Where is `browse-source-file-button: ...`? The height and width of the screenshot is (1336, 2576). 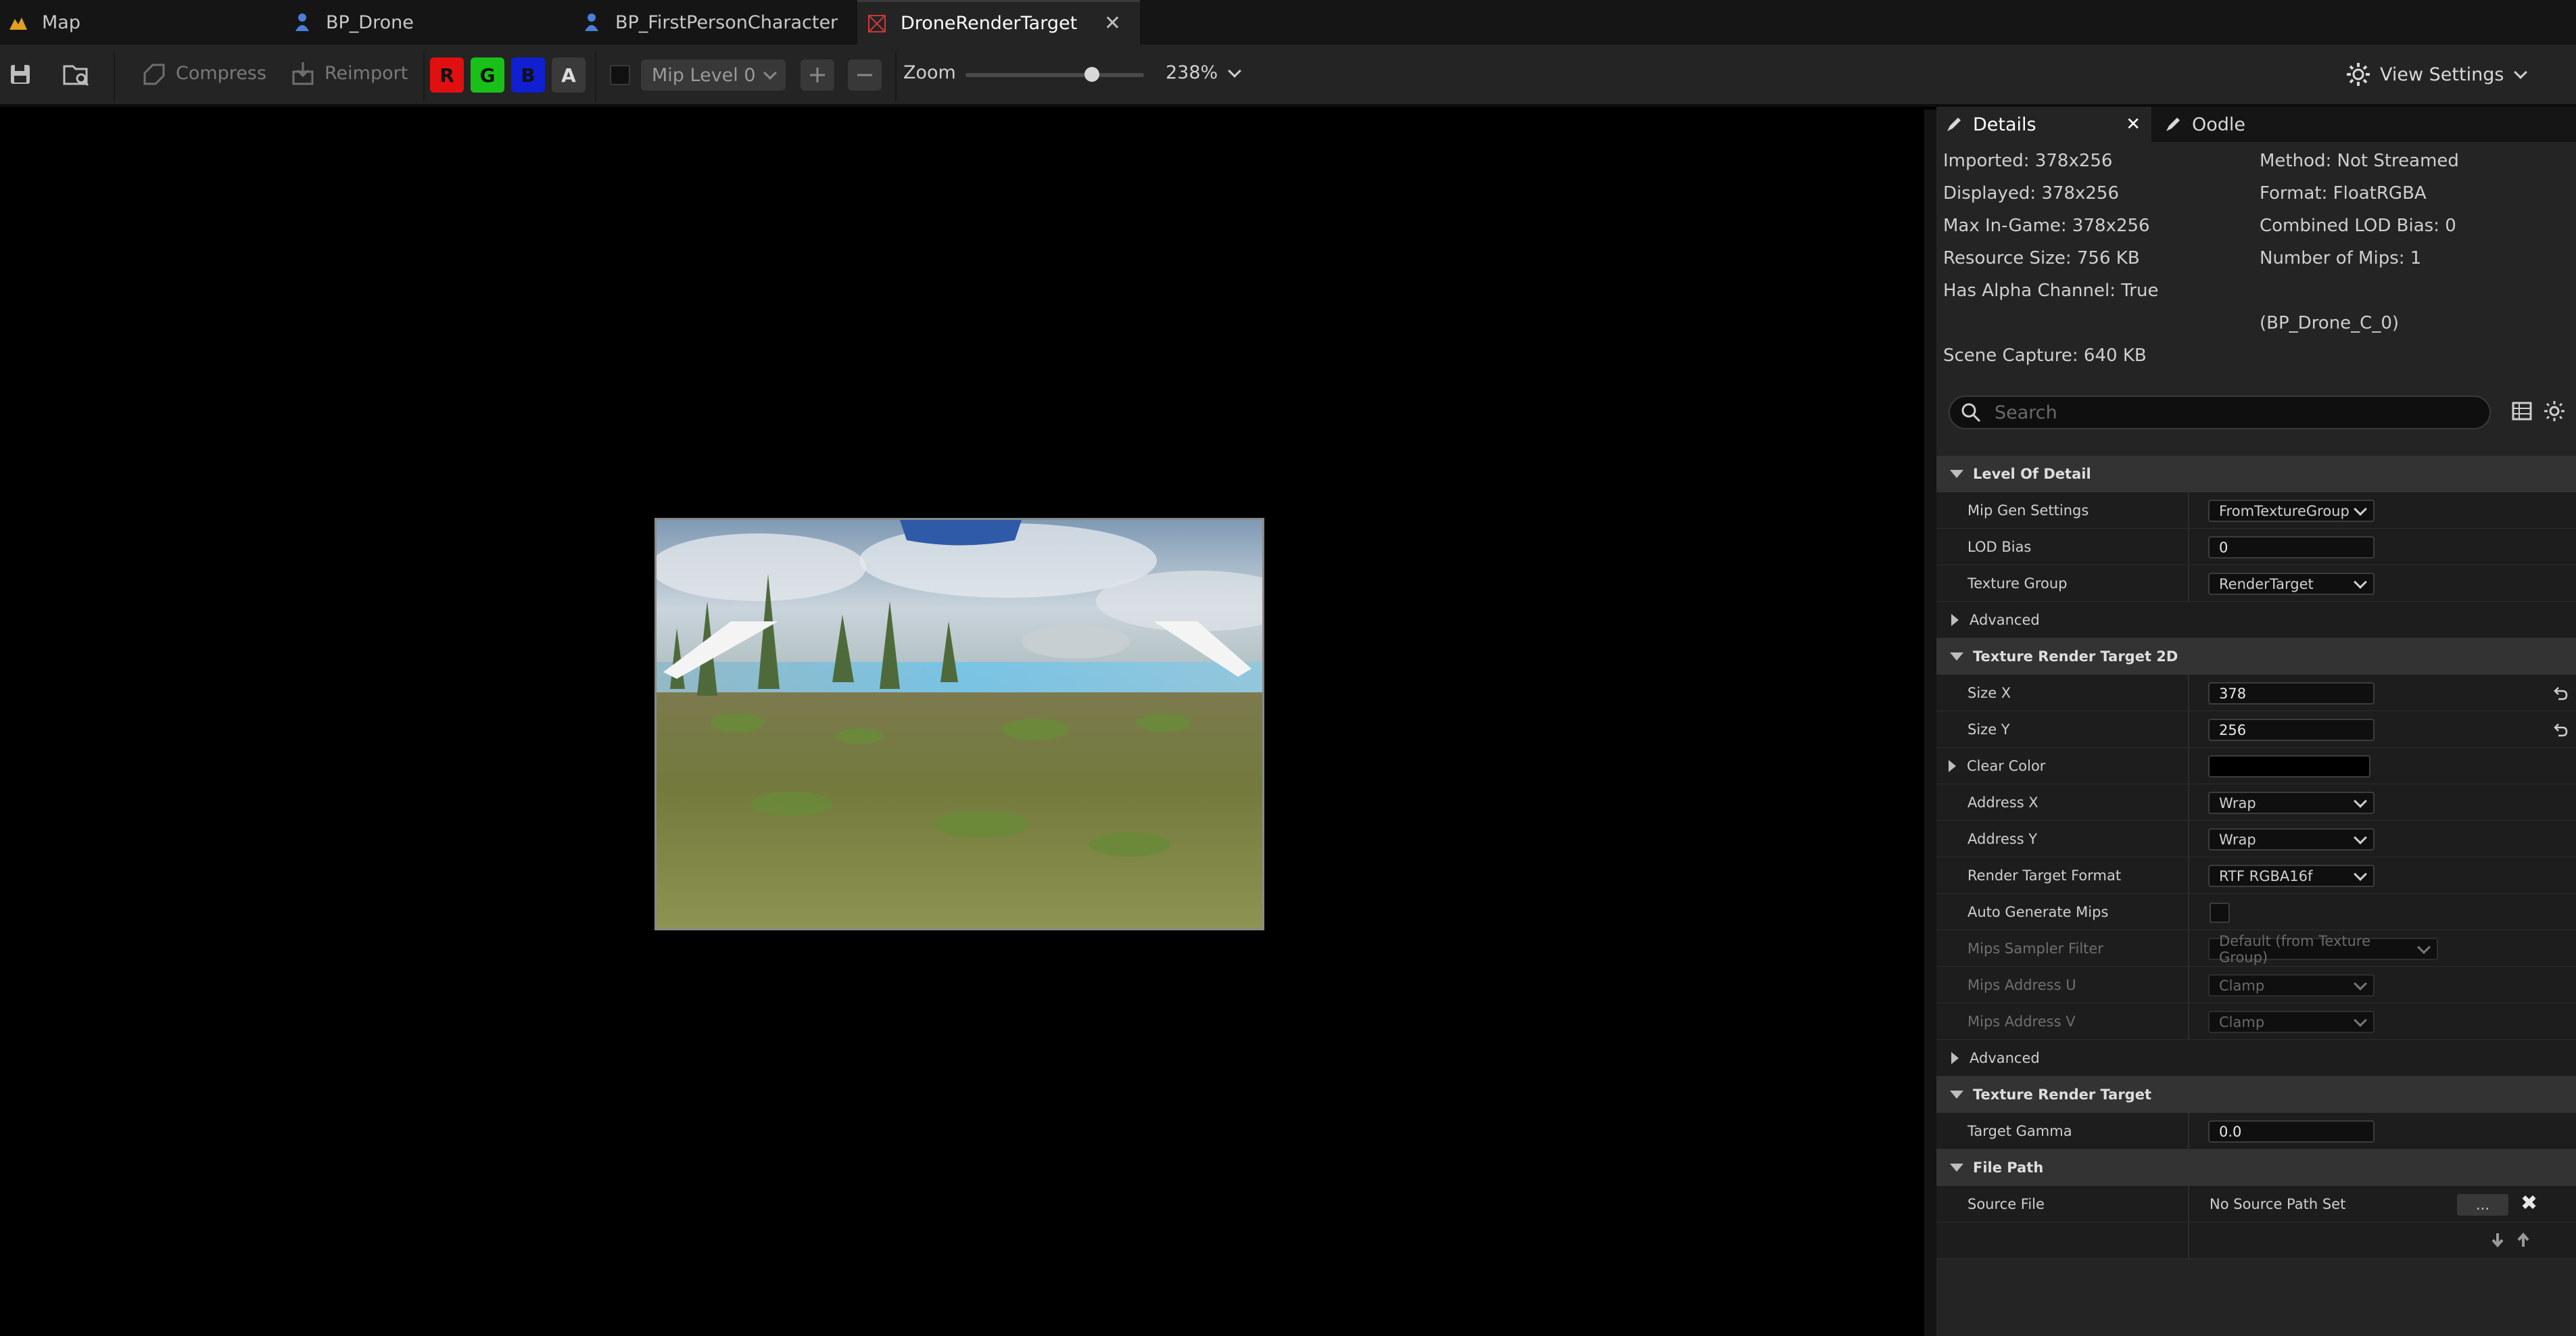 browse-source-file-button: ... is located at coordinates (2482, 1205).